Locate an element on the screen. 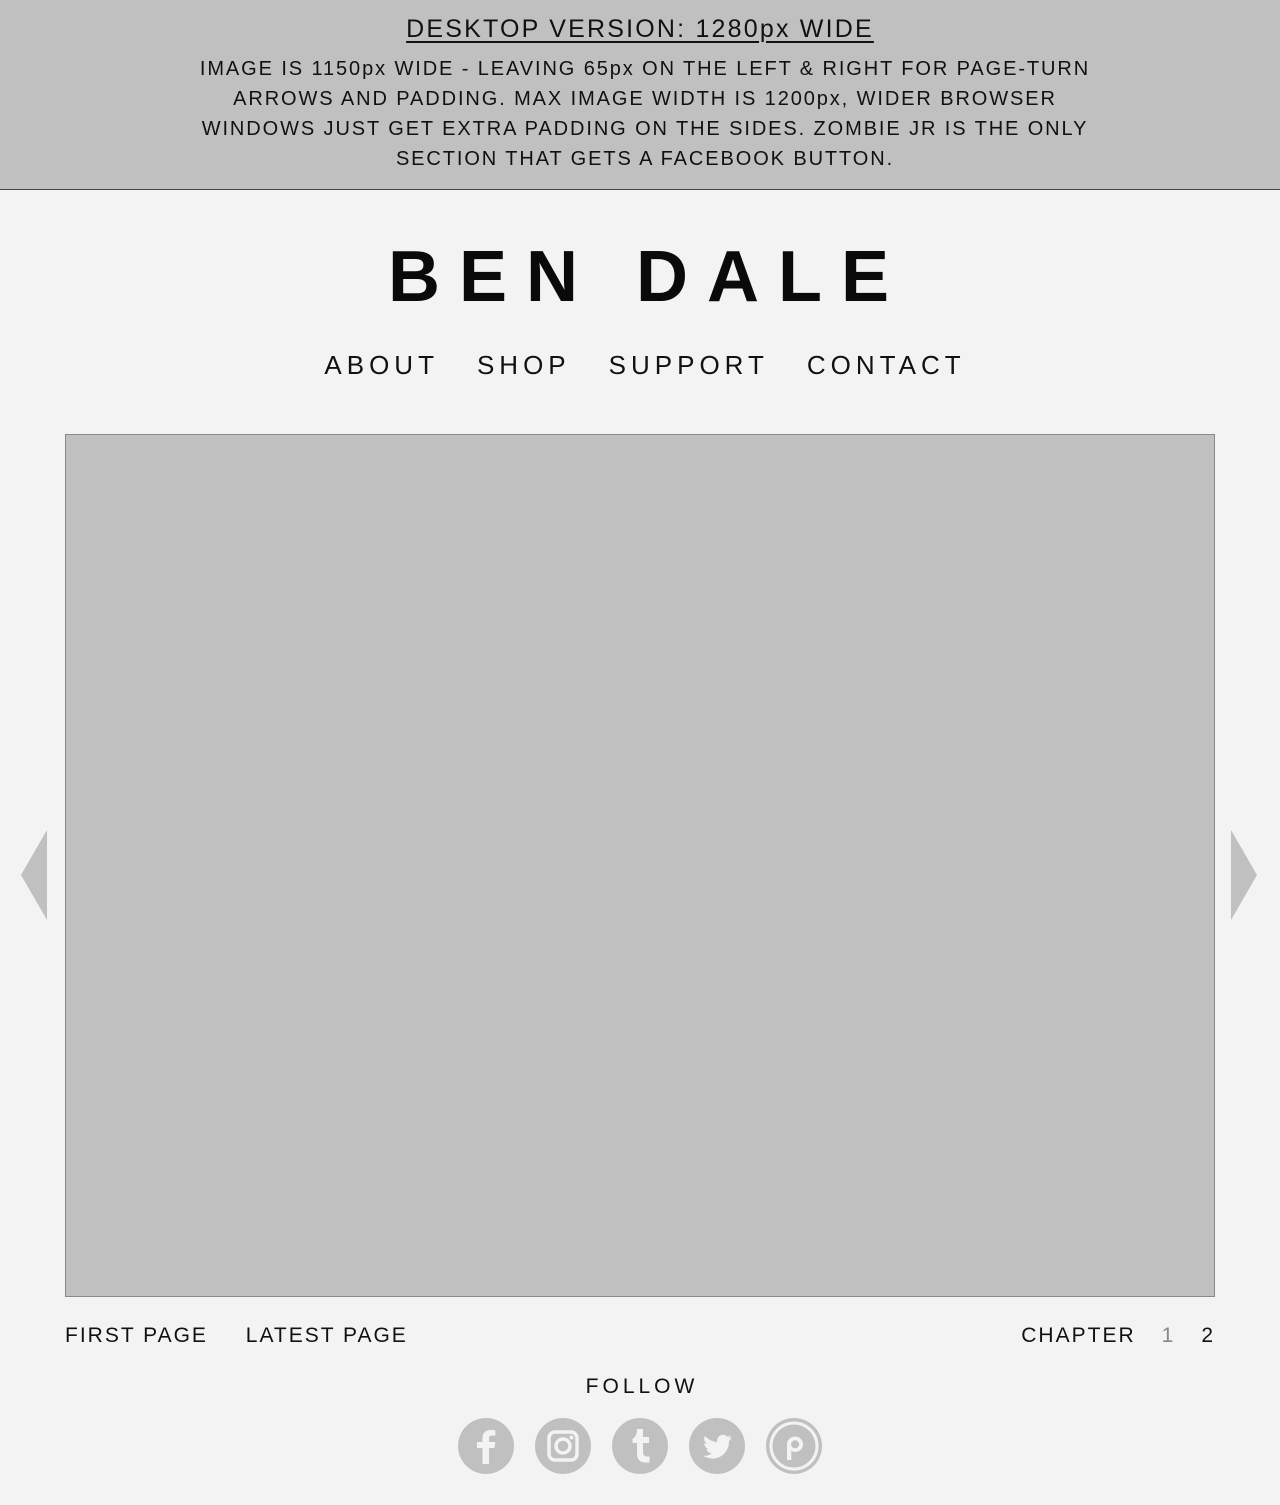  chapter-1-current: 1 is located at coordinates (1168, 1335).